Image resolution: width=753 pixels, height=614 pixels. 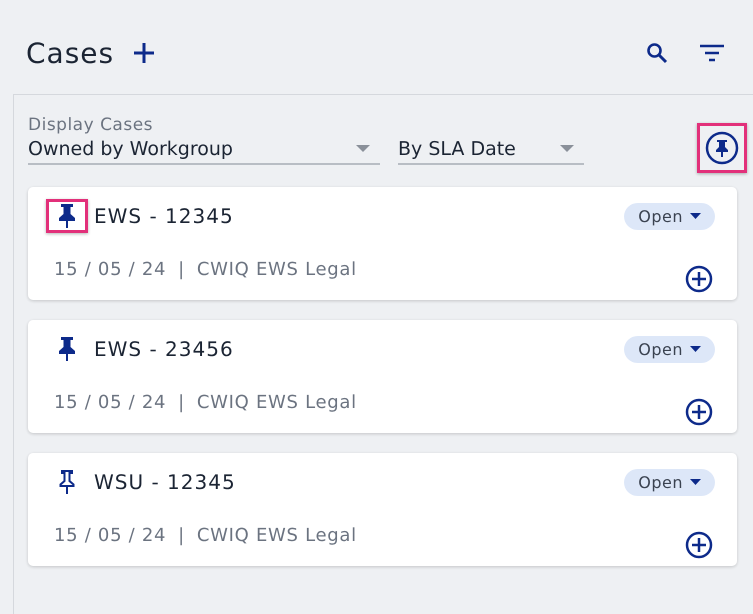 I want to click on dropdown-field: Owned by Workgroup, so click(x=204, y=150).